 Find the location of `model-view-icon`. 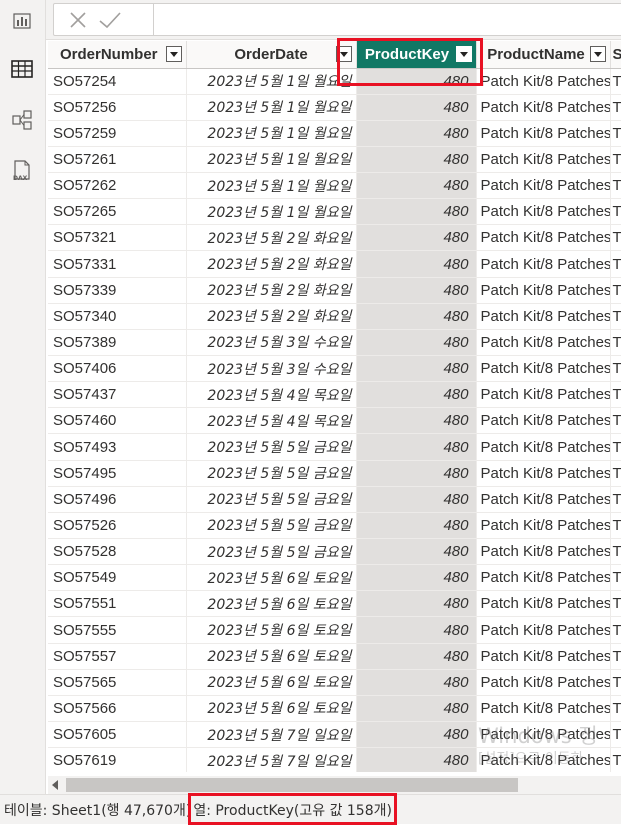

model-view-icon is located at coordinates (22, 120).